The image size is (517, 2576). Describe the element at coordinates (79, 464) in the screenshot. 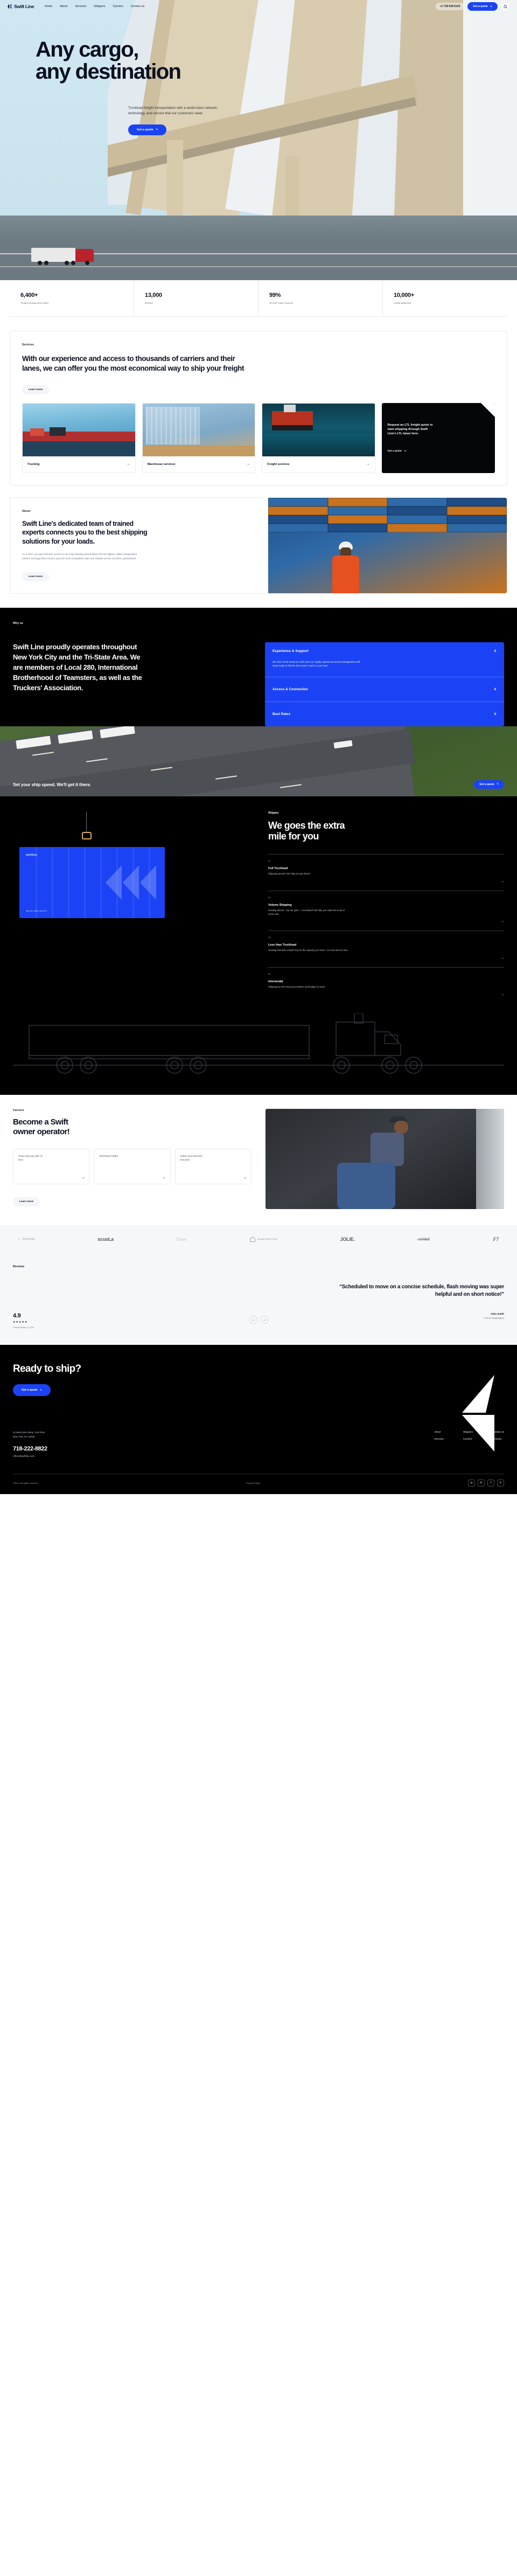

I see `service-card-footer: Trucking →` at that location.